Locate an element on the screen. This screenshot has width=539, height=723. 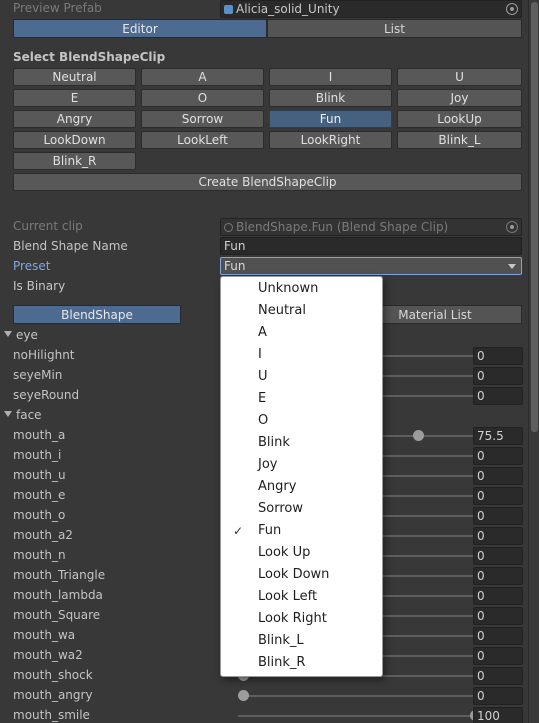
clip-button-a: A is located at coordinates (202, 77).